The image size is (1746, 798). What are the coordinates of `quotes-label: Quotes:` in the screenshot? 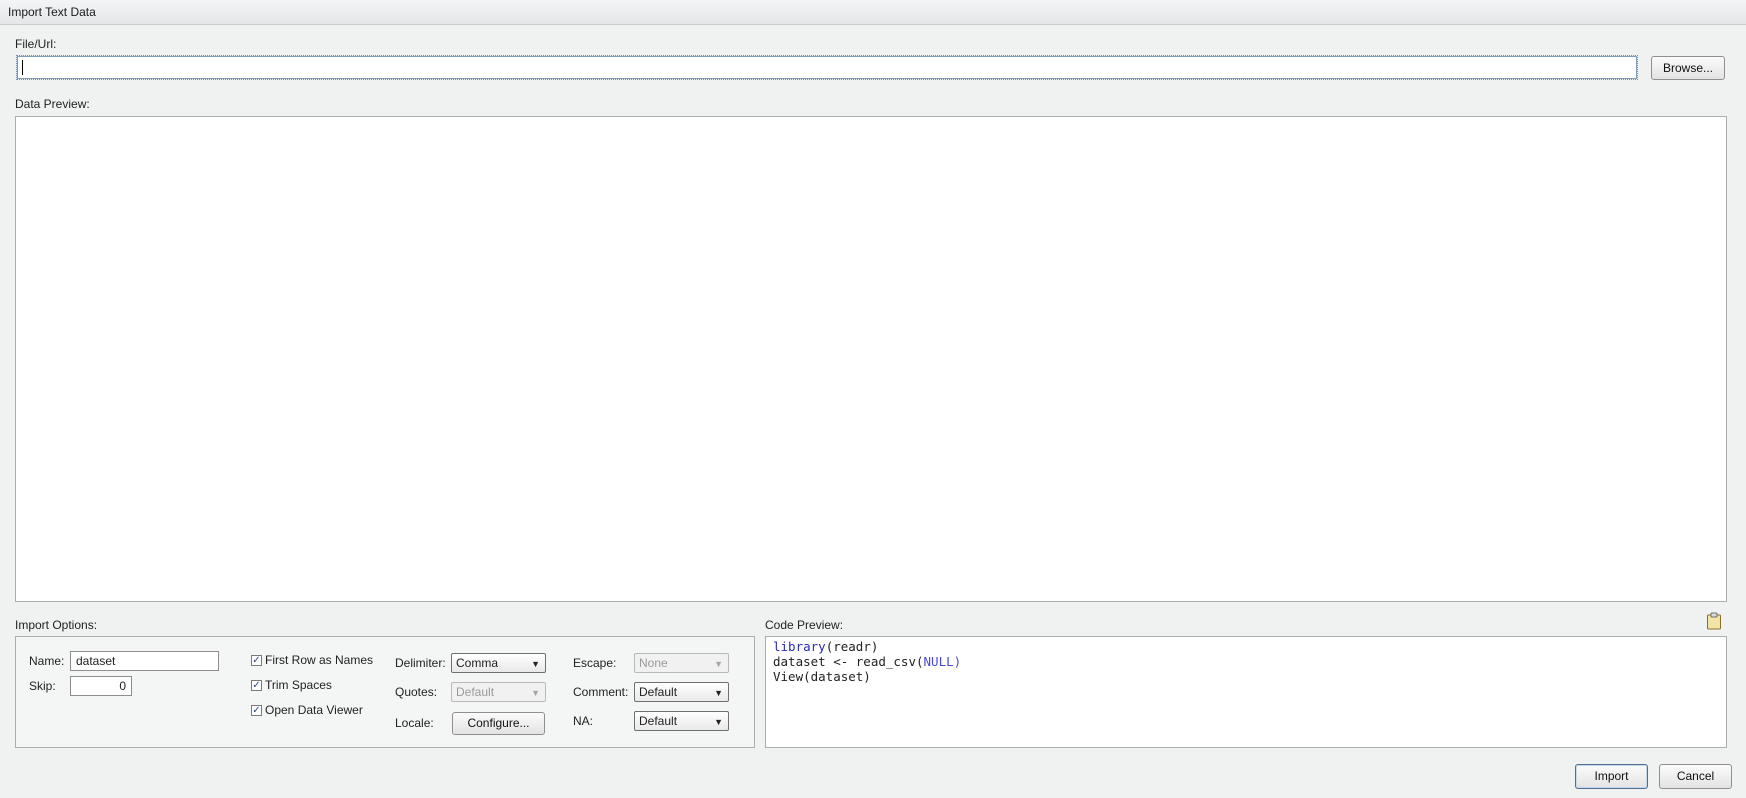 It's located at (416, 692).